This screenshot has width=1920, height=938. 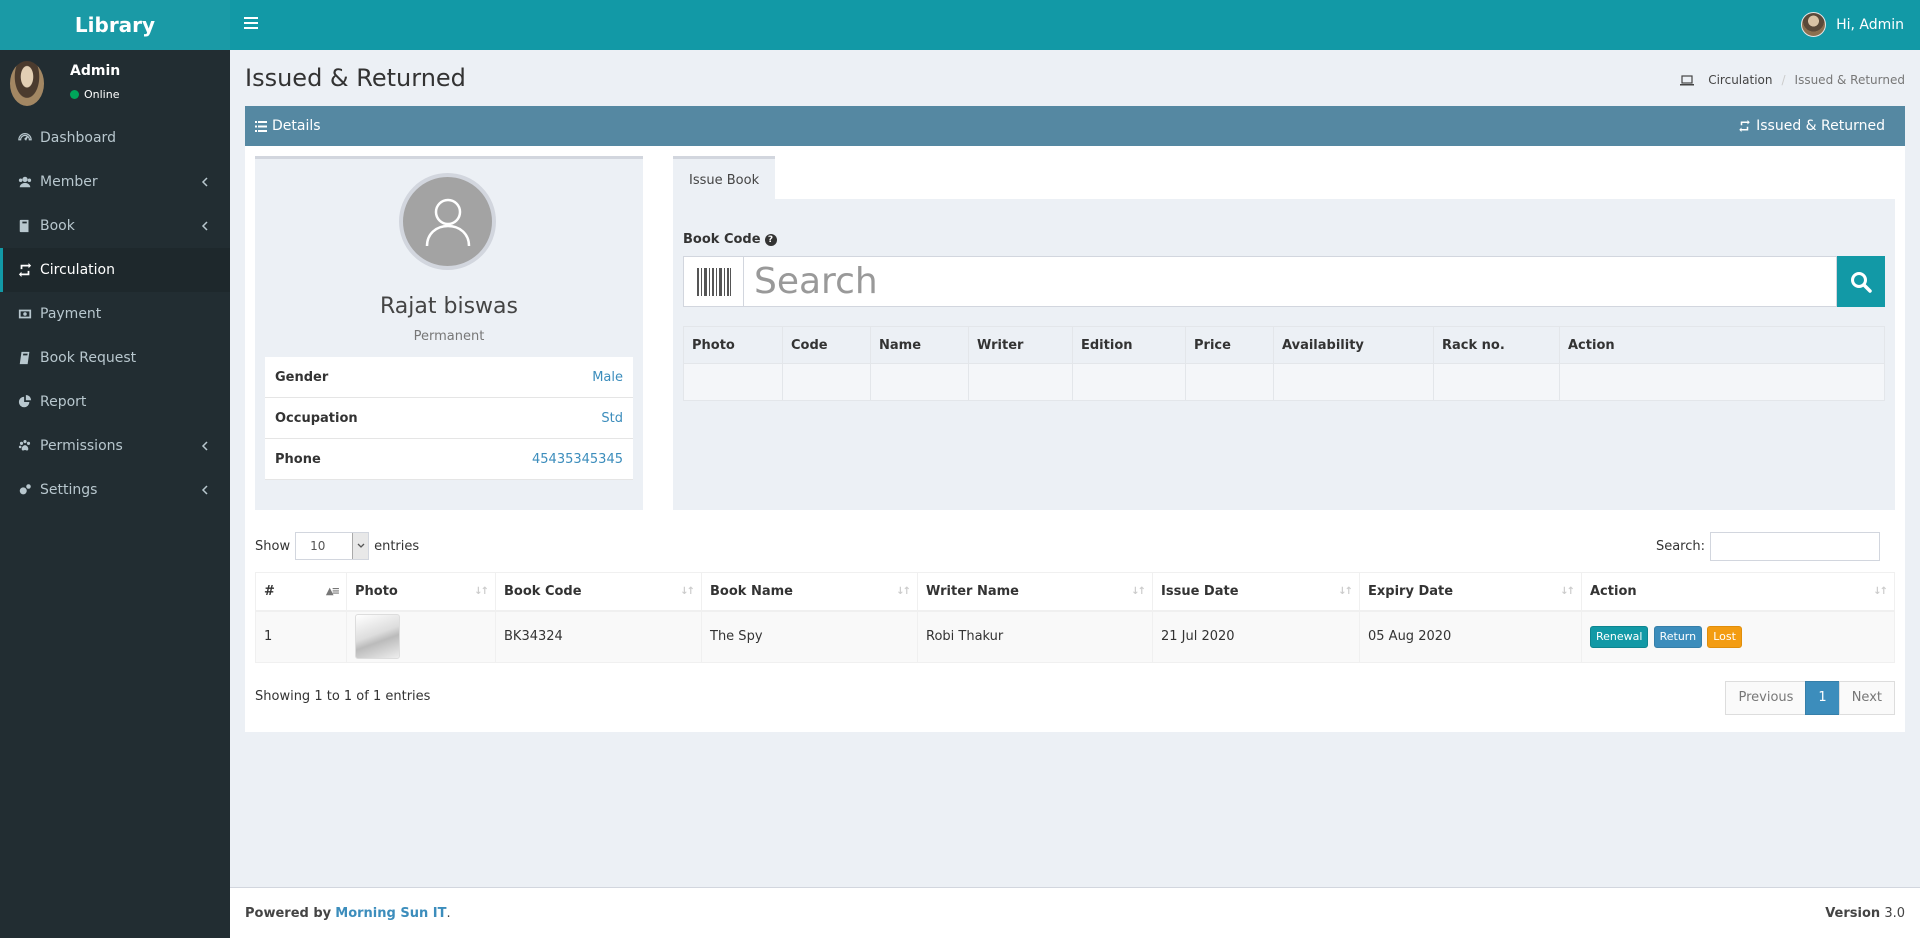 I want to click on page-length-select: 10, so click(x=332, y=546).